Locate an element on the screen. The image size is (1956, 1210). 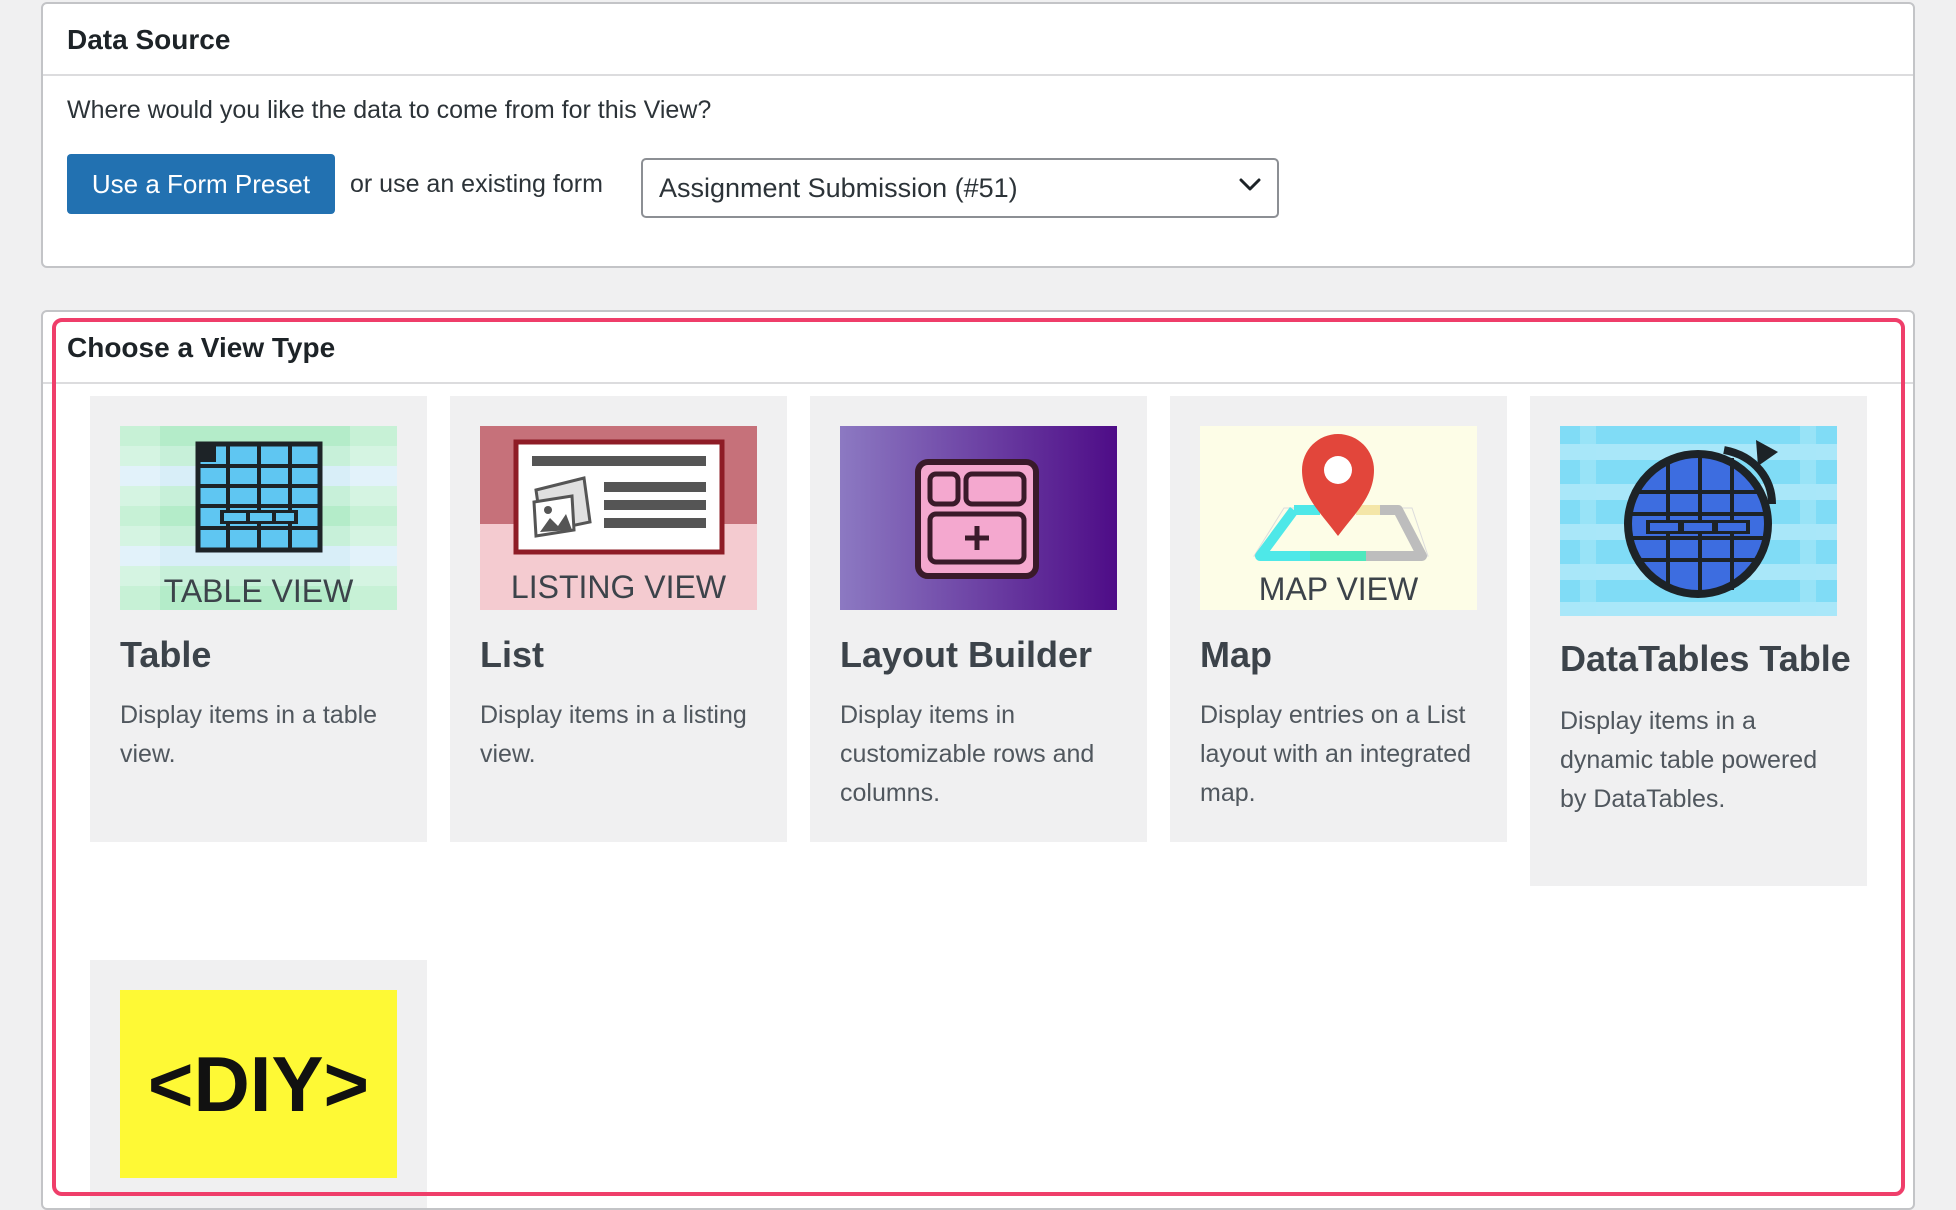
table-view-icon: TABLE VIEW is located at coordinates (258, 518).